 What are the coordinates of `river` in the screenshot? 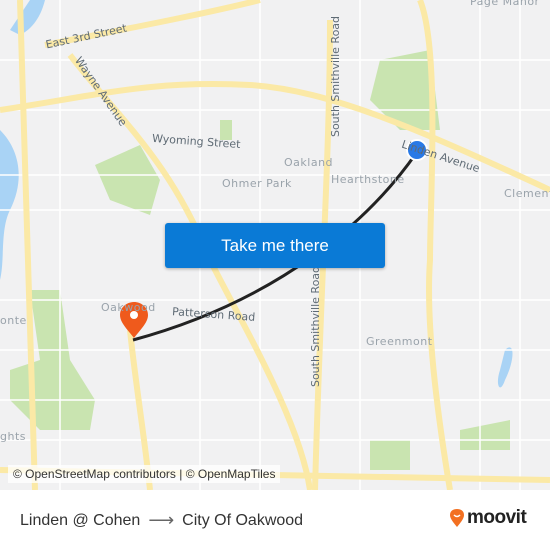 It's located at (9, 205).